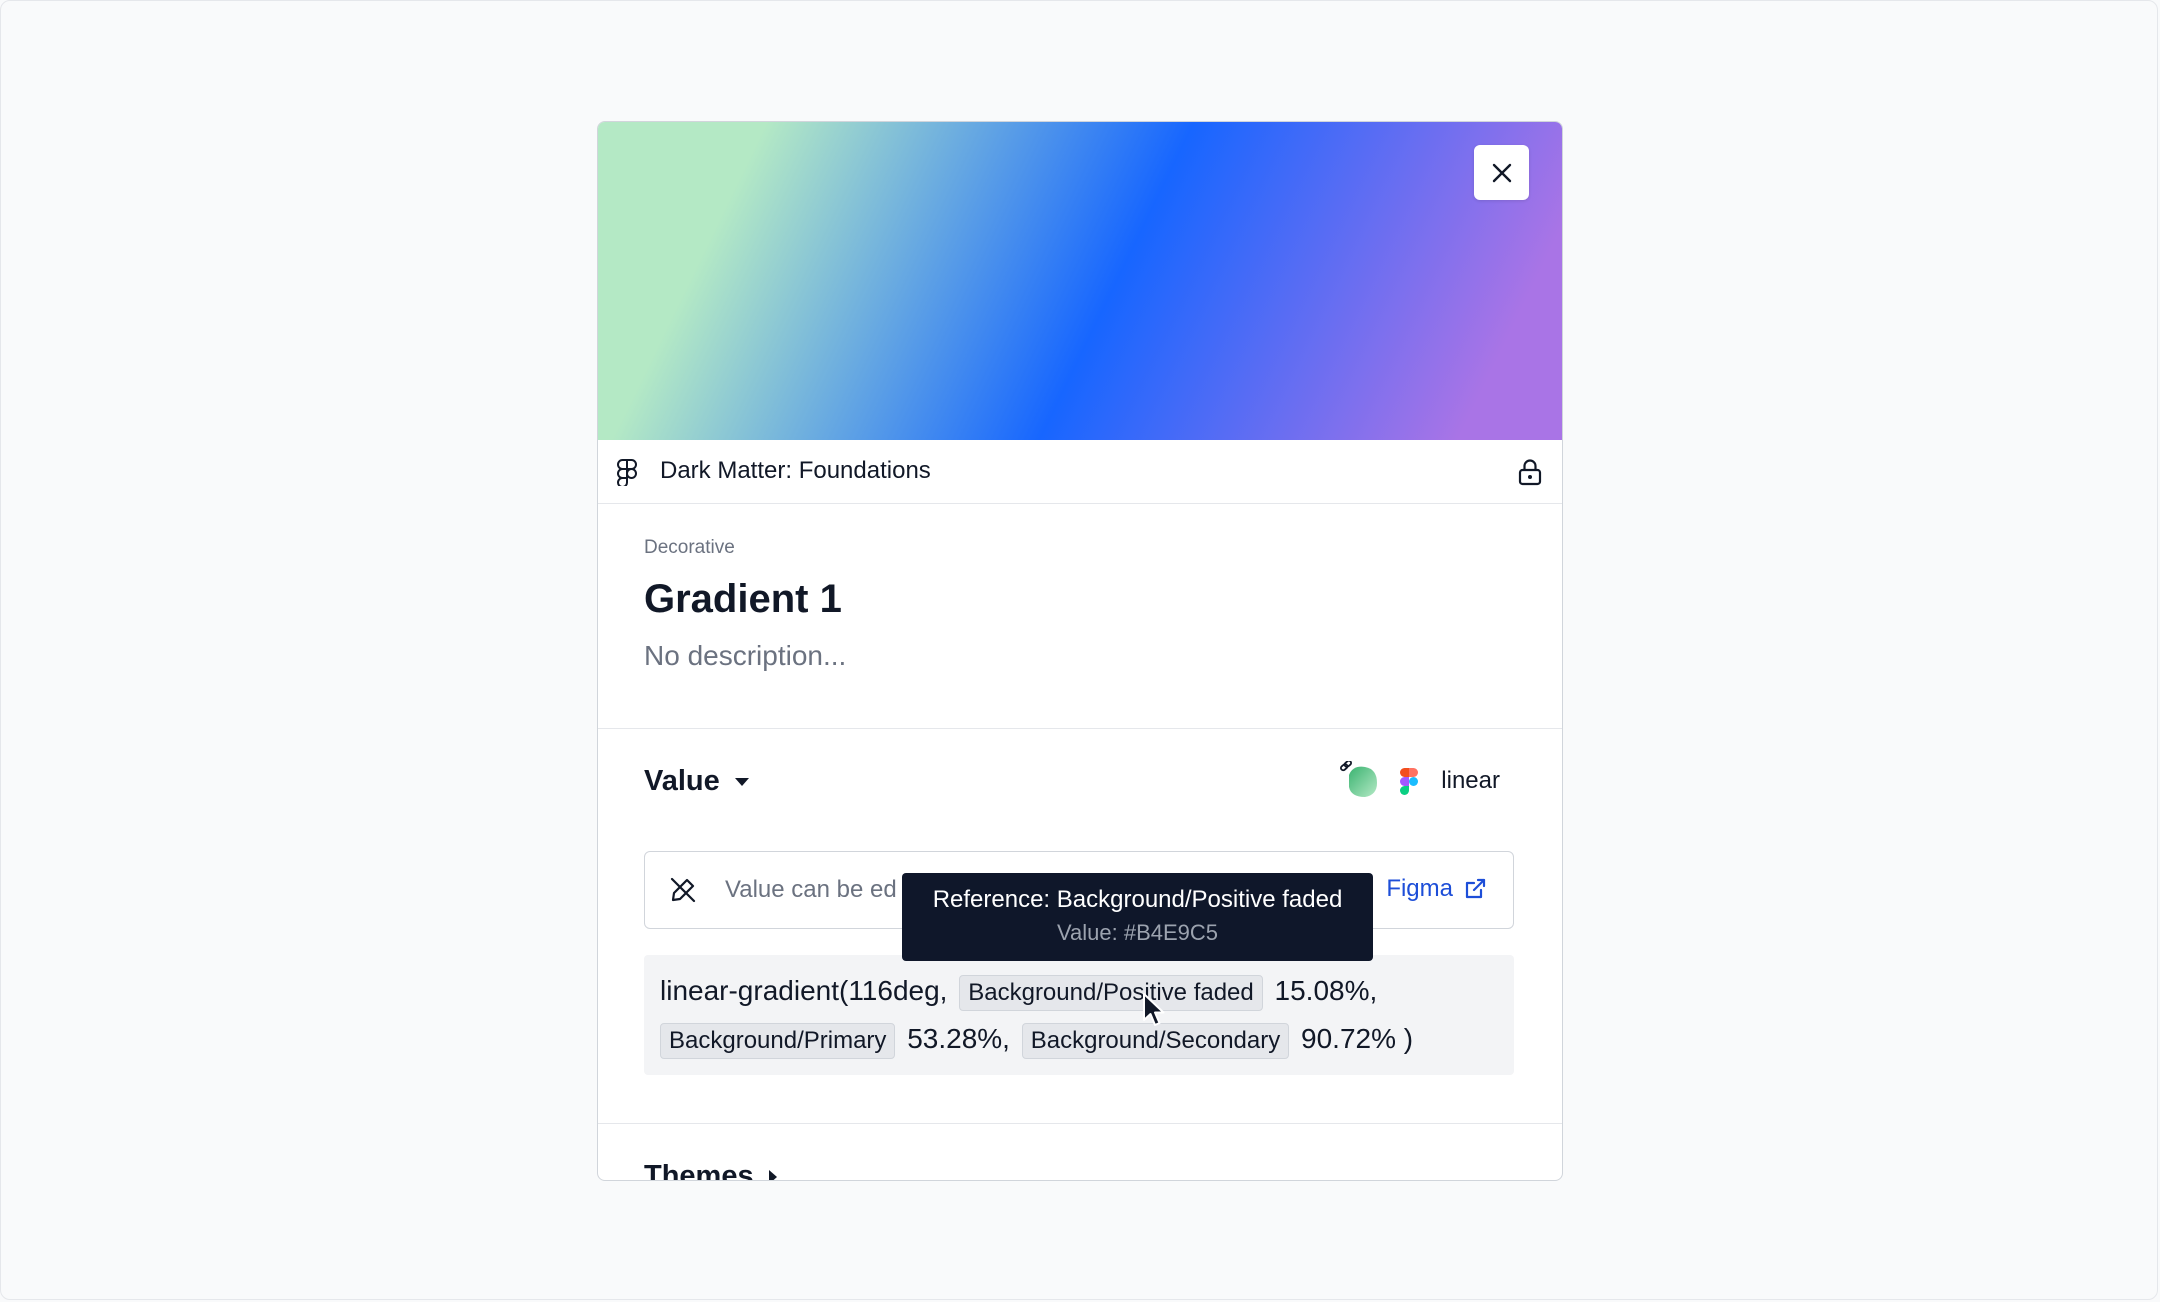 Image resolution: width=2160 pixels, height=1302 pixels. What do you see at coordinates (682, 781) in the screenshot?
I see `value-section-label: Value` at bounding box center [682, 781].